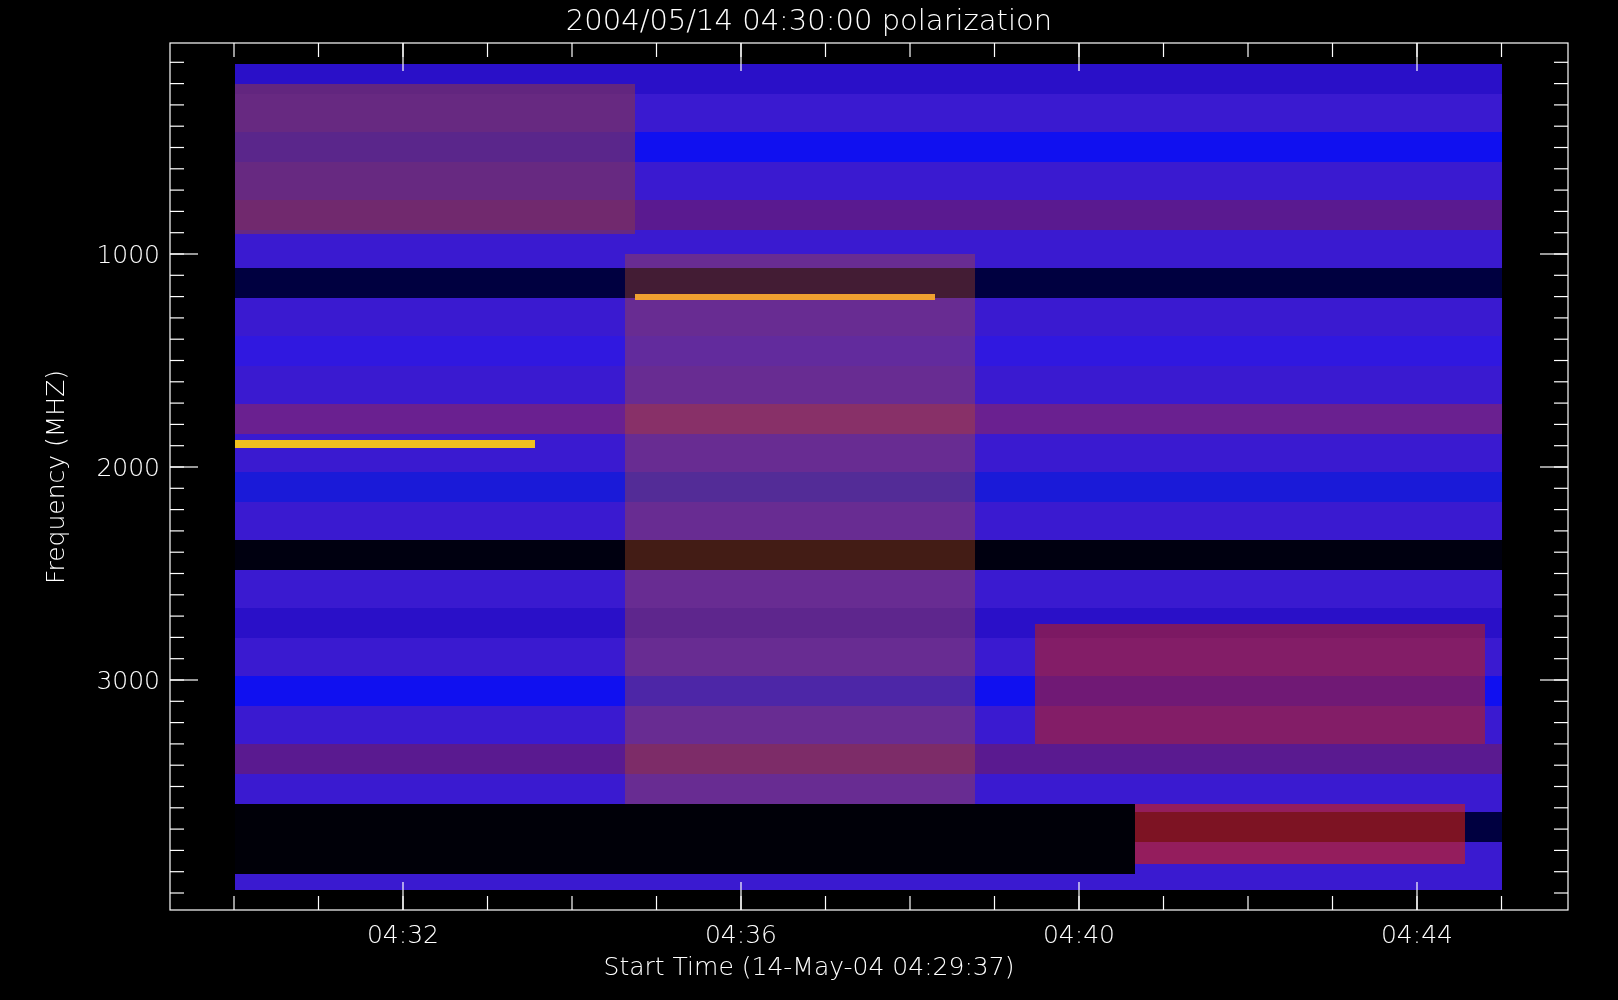 The image size is (1618, 1000). I want to click on tick-label: 04:36, so click(741, 934).